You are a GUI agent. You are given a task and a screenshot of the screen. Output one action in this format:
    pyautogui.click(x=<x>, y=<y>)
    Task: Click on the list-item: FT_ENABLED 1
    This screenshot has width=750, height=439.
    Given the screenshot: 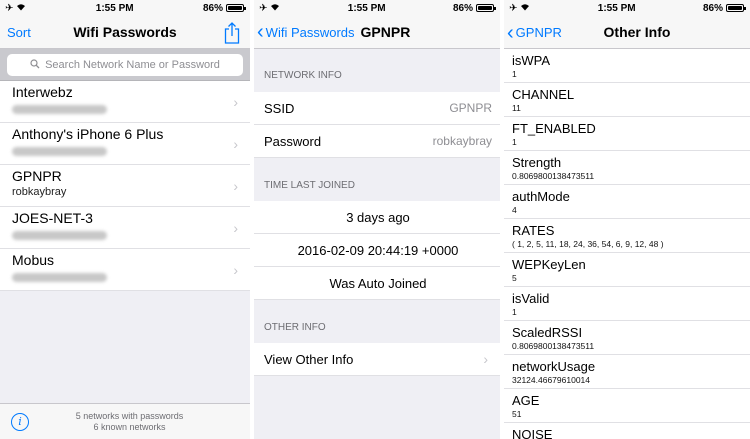 What is the action you would take?
    pyautogui.click(x=627, y=134)
    